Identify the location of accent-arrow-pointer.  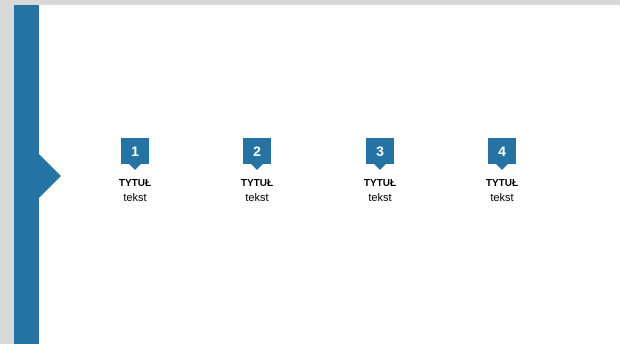
(50, 176).